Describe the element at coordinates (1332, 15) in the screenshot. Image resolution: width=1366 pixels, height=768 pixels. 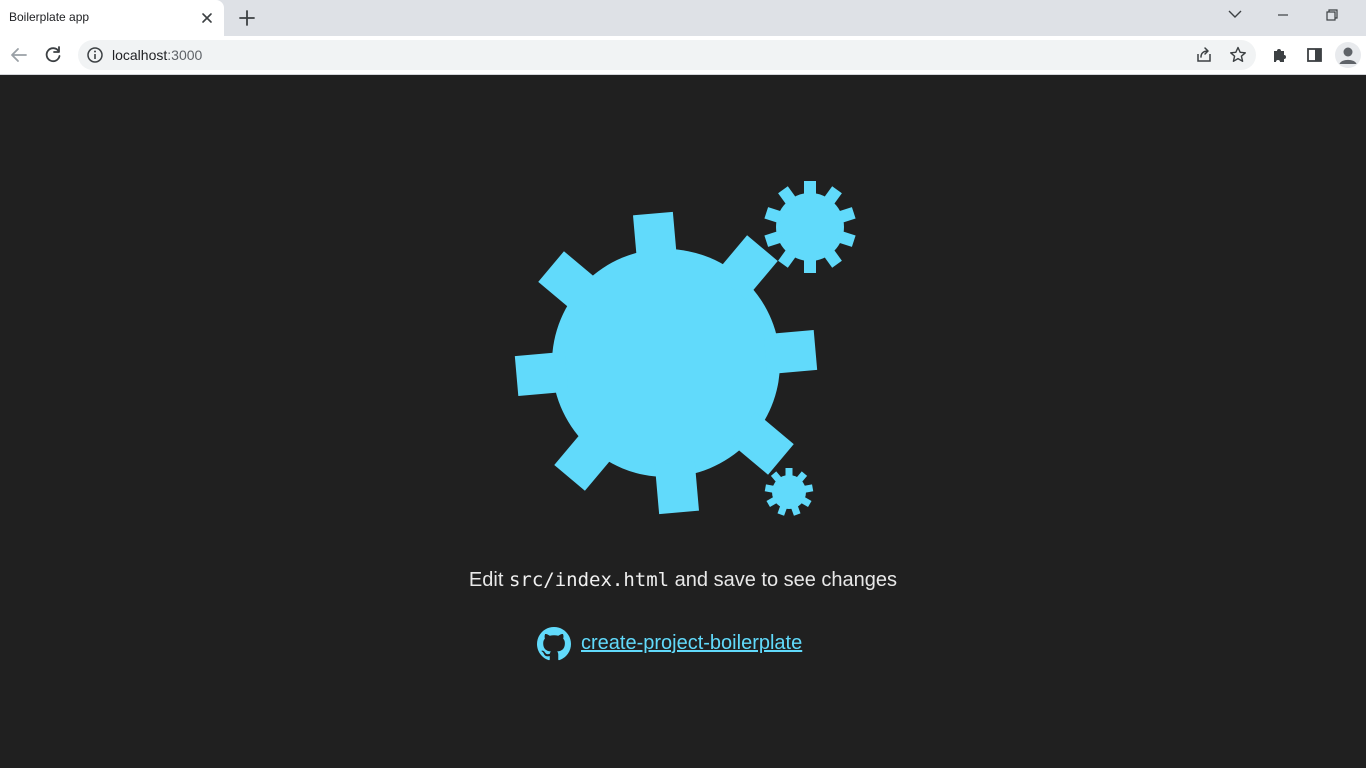
I see `restore-icon` at that location.